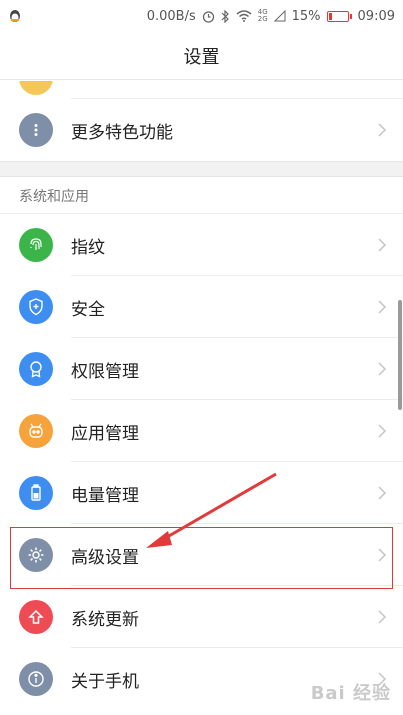 Image resolution: width=403 pixels, height=715 pixels. What do you see at coordinates (262, 15) in the screenshot?
I see `network-type-icon: 4G 2G` at bounding box center [262, 15].